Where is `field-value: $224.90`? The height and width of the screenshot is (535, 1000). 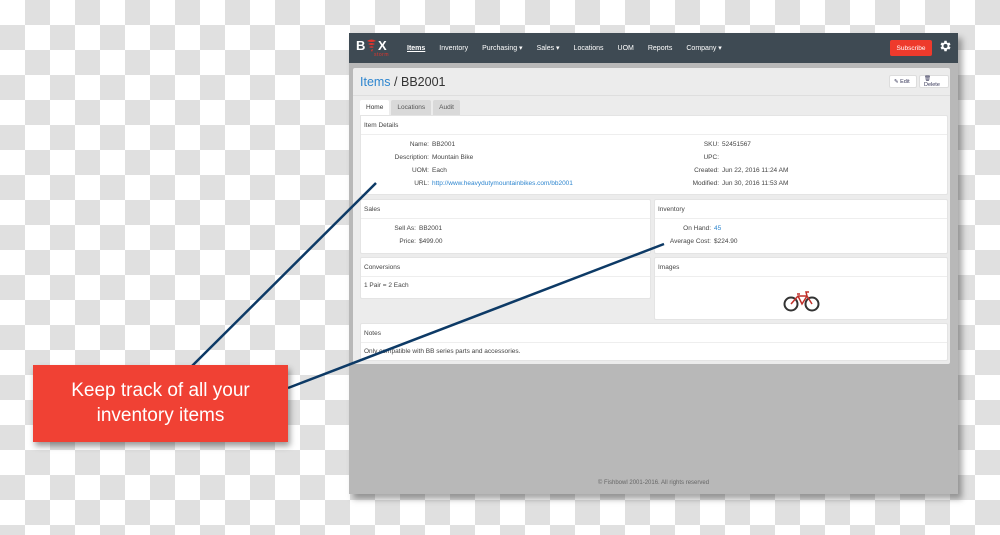 field-value: $224.90 is located at coordinates (726, 241).